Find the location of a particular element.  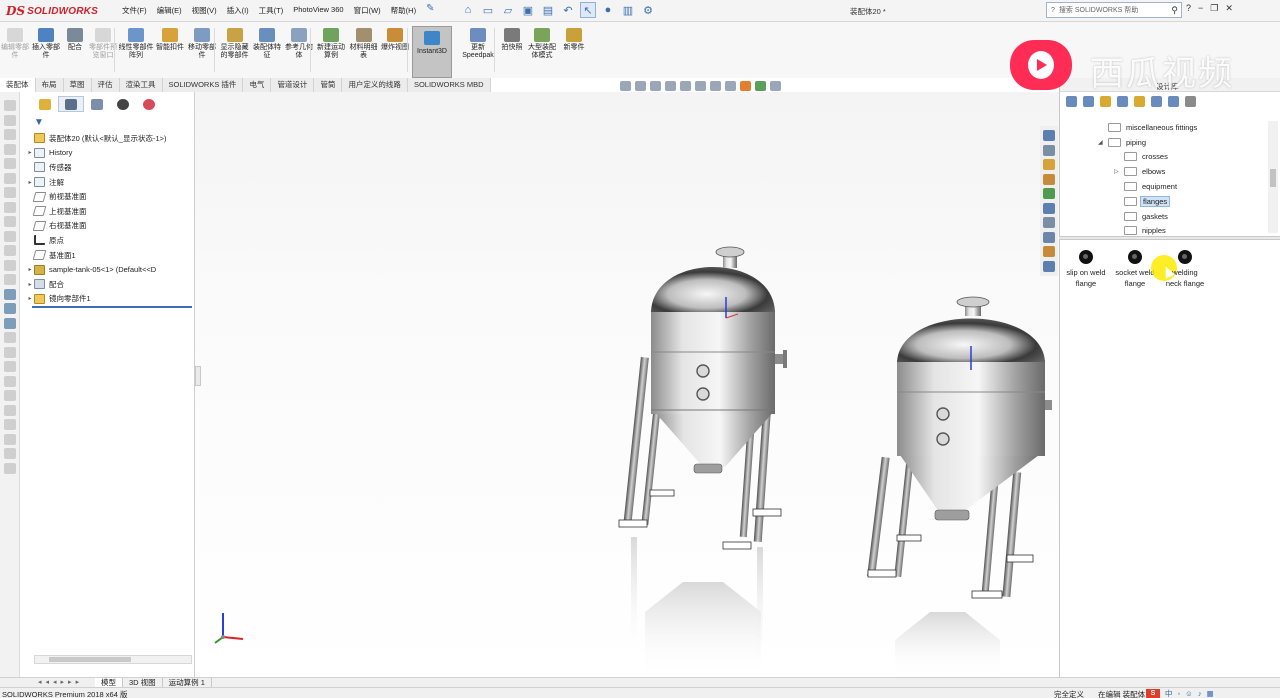

pin-icon is located at coordinates (1190, 101).